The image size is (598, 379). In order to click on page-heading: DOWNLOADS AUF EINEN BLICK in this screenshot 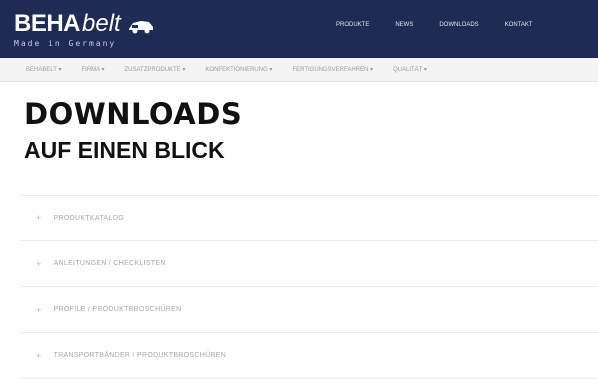, I will do `click(133, 131)`.